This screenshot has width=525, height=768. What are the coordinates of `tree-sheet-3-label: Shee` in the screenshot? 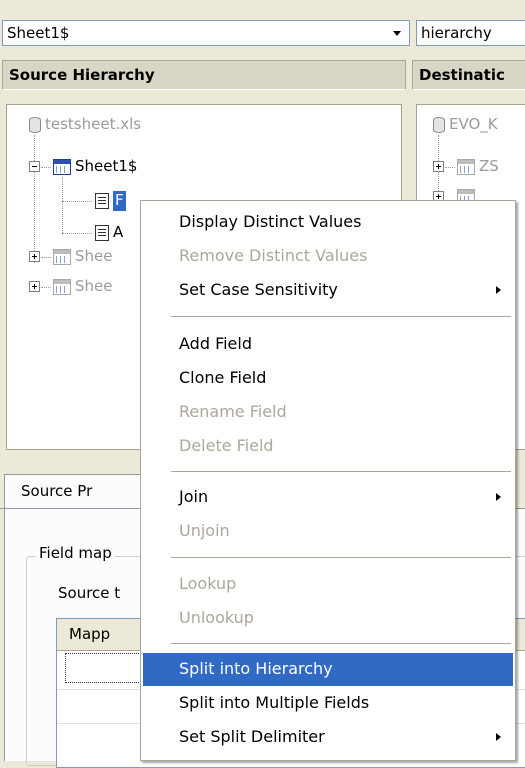 It's located at (94, 287).